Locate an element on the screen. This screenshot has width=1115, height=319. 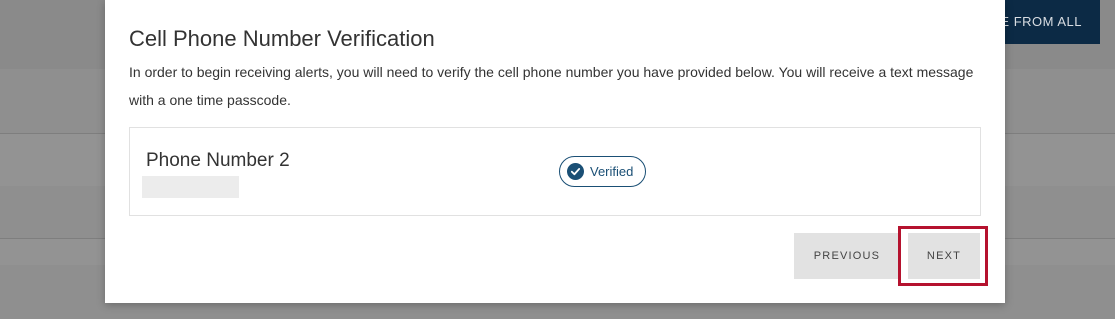
phone-number-label: Phone Number 2 is located at coordinates (218, 160).